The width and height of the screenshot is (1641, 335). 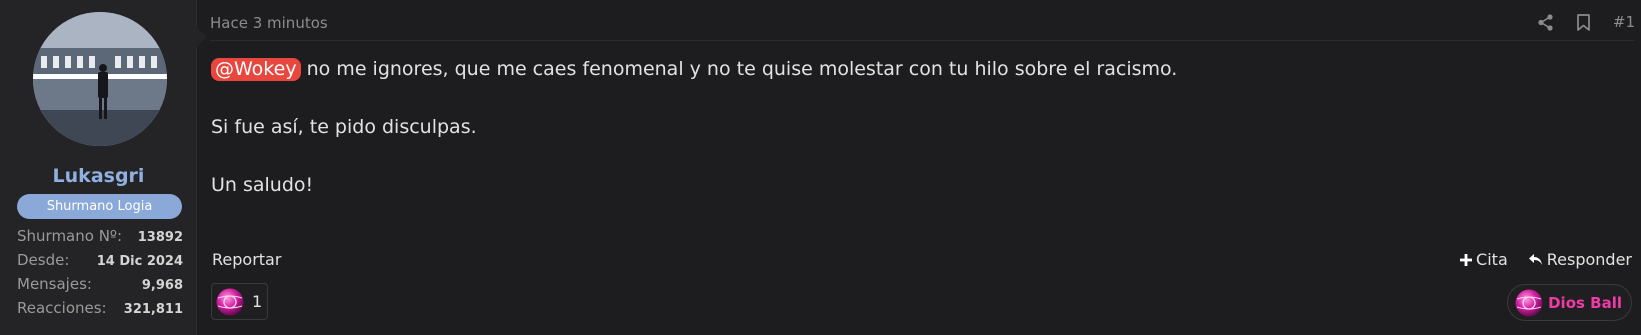 I want to click on avatar-image, so click(x=100, y=79).